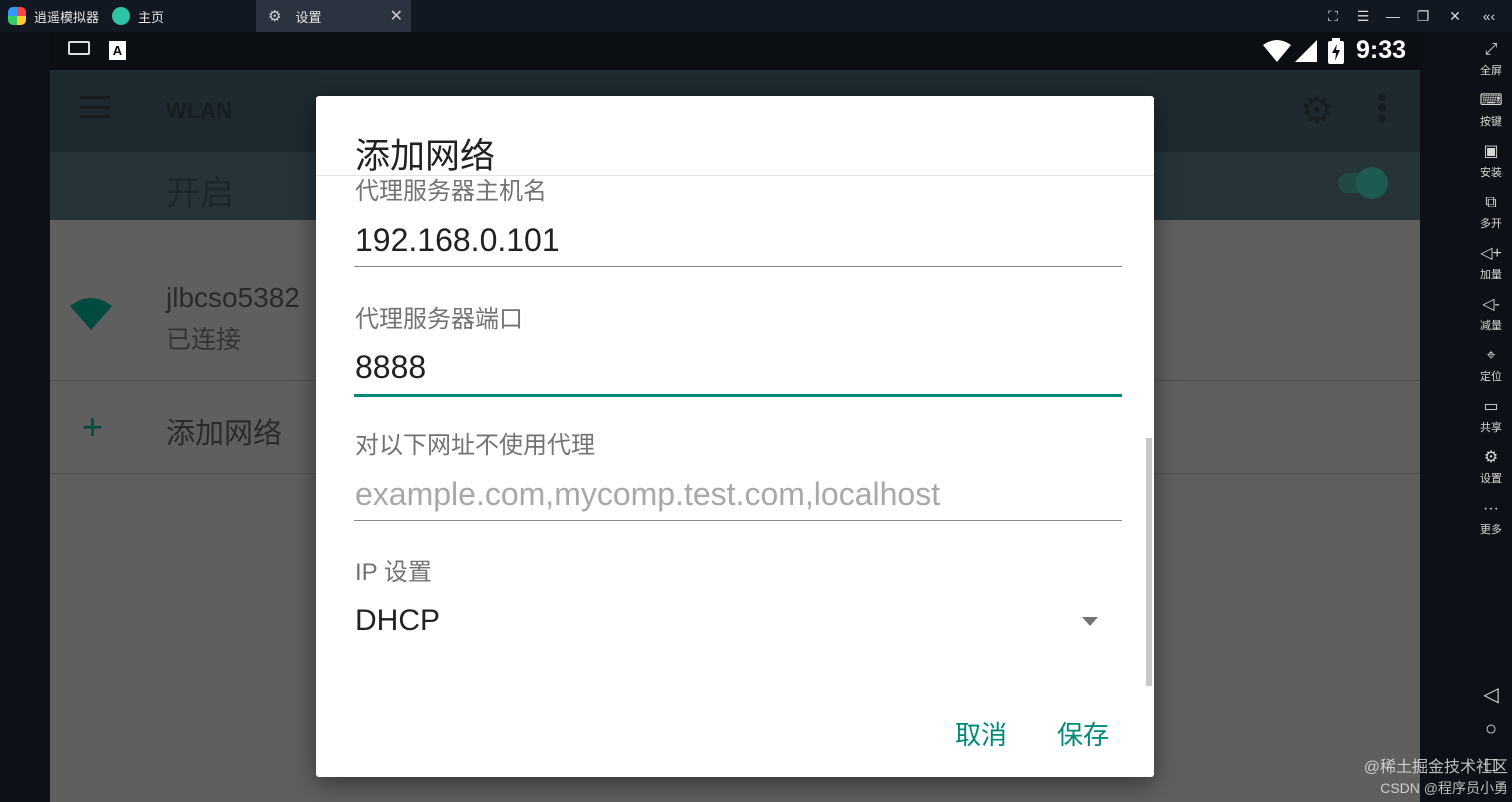 This screenshot has height=802, width=1512. Describe the element at coordinates (1491, 518) in the screenshot. I see `more-button: ··· 更多` at that location.